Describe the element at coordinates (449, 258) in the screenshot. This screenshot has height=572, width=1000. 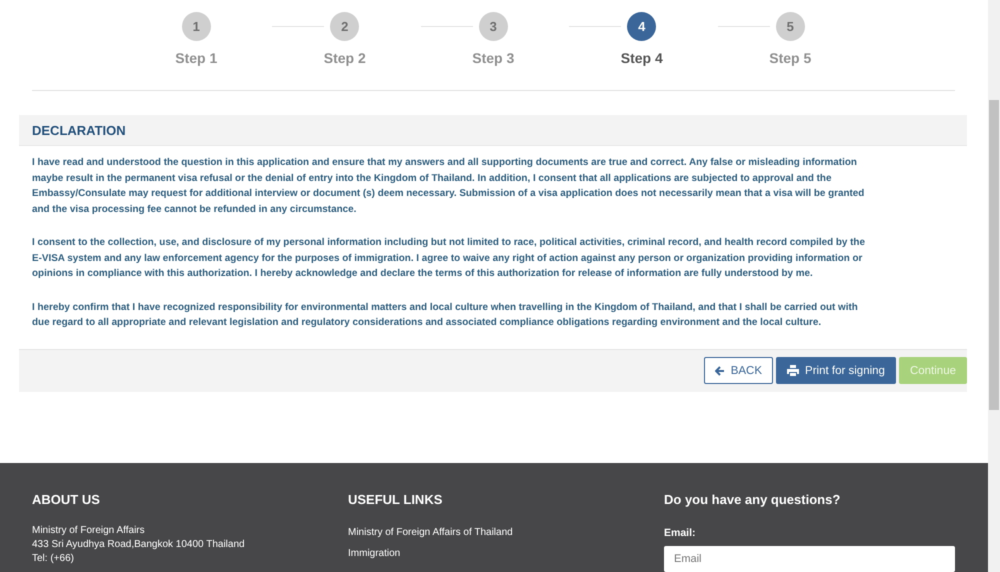
I see `declaration-paragraph: I consent to the collection, use, and disclosure of my personal information including but not limited to race, political activities, criminal record, and health record compiled by the E-VISA system and any law enforcement agency for the purposes of immigration. I agree to waive any right of action against any person or organization providing information or opinions in compliance with this authorization. I hereby acknowledge and declare the terms of this authorization for release of information are fully understood by me.` at that location.